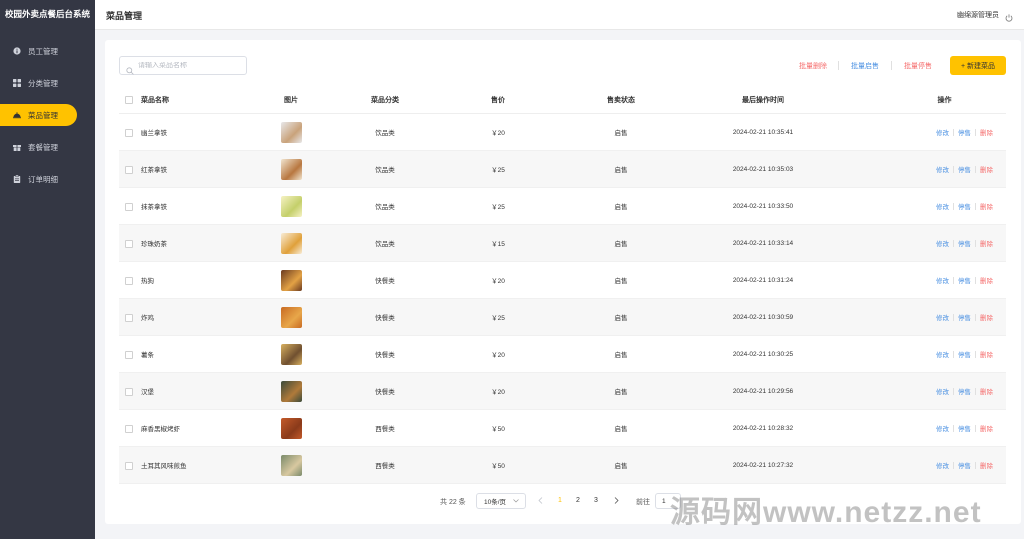 The height and width of the screenshot is (539, 1024). Describe the element at coordinates (498, 100) in the screenshot. I see `table-header-price: 售价` at that location.